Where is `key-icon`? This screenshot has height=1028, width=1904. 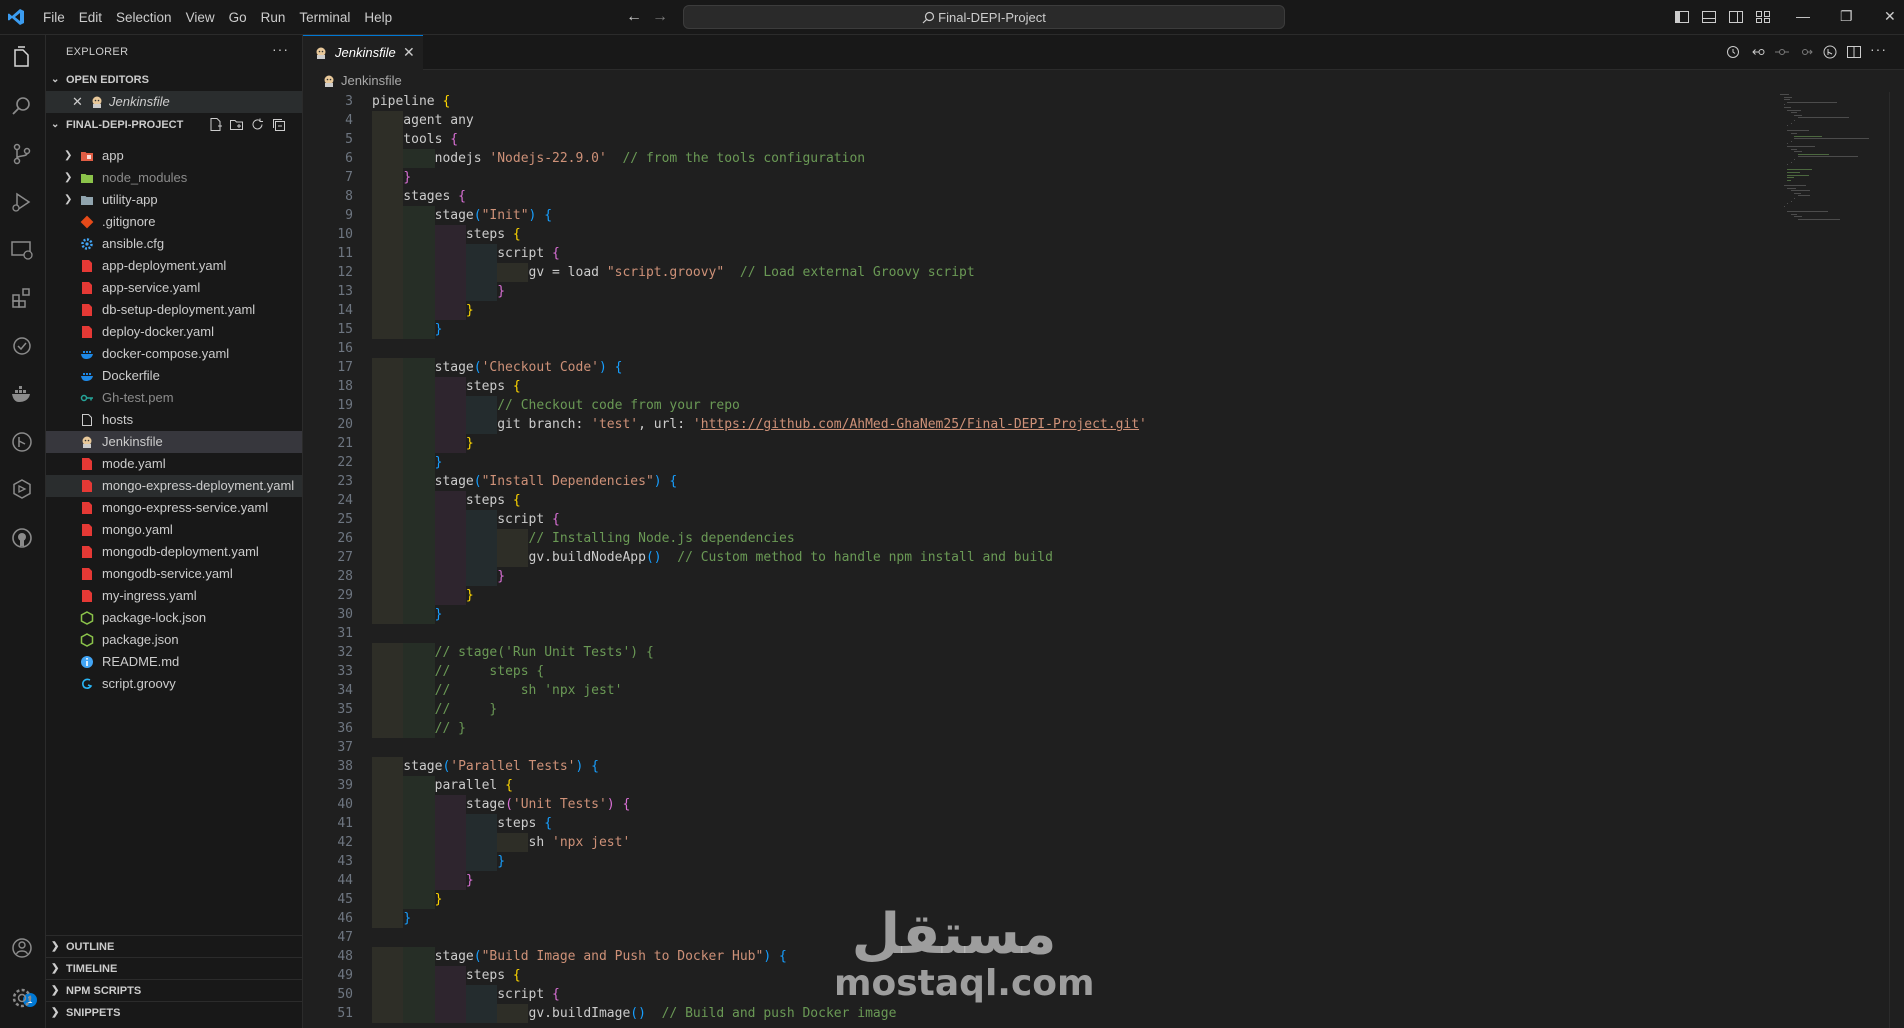 key-icon is located at coordinates (86, 398).